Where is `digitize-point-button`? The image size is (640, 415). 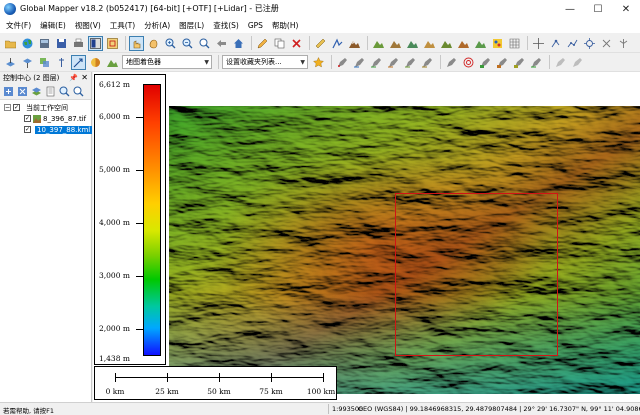 digitize-point-button is located at coordinates (342, 62).